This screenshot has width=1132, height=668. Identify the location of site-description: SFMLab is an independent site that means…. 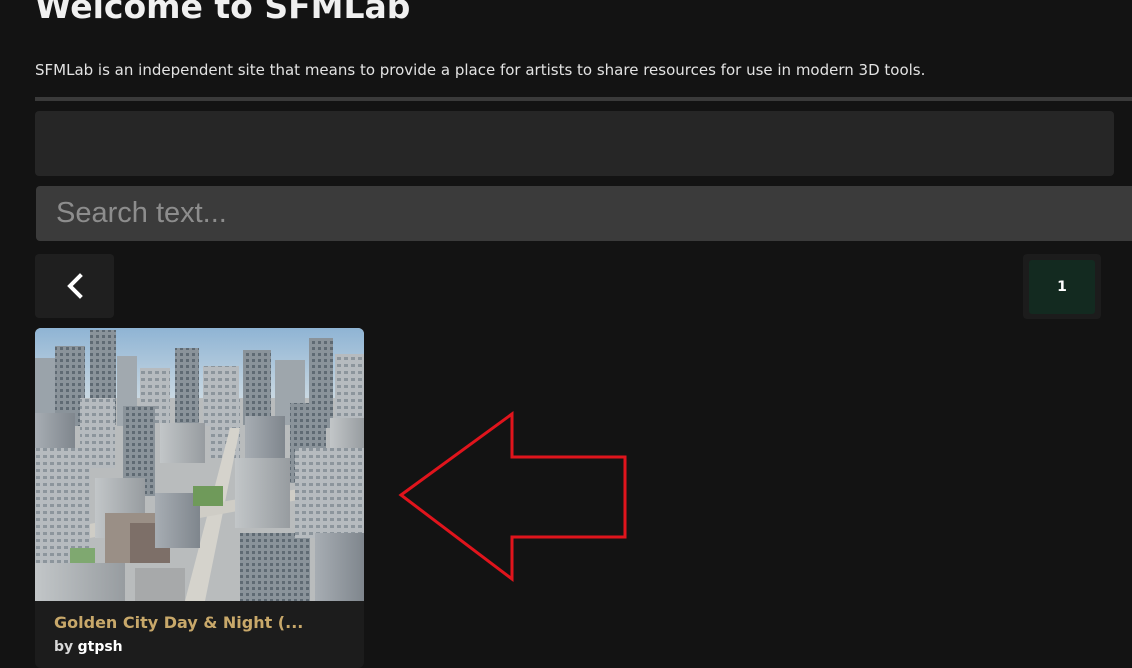
(480, 70).